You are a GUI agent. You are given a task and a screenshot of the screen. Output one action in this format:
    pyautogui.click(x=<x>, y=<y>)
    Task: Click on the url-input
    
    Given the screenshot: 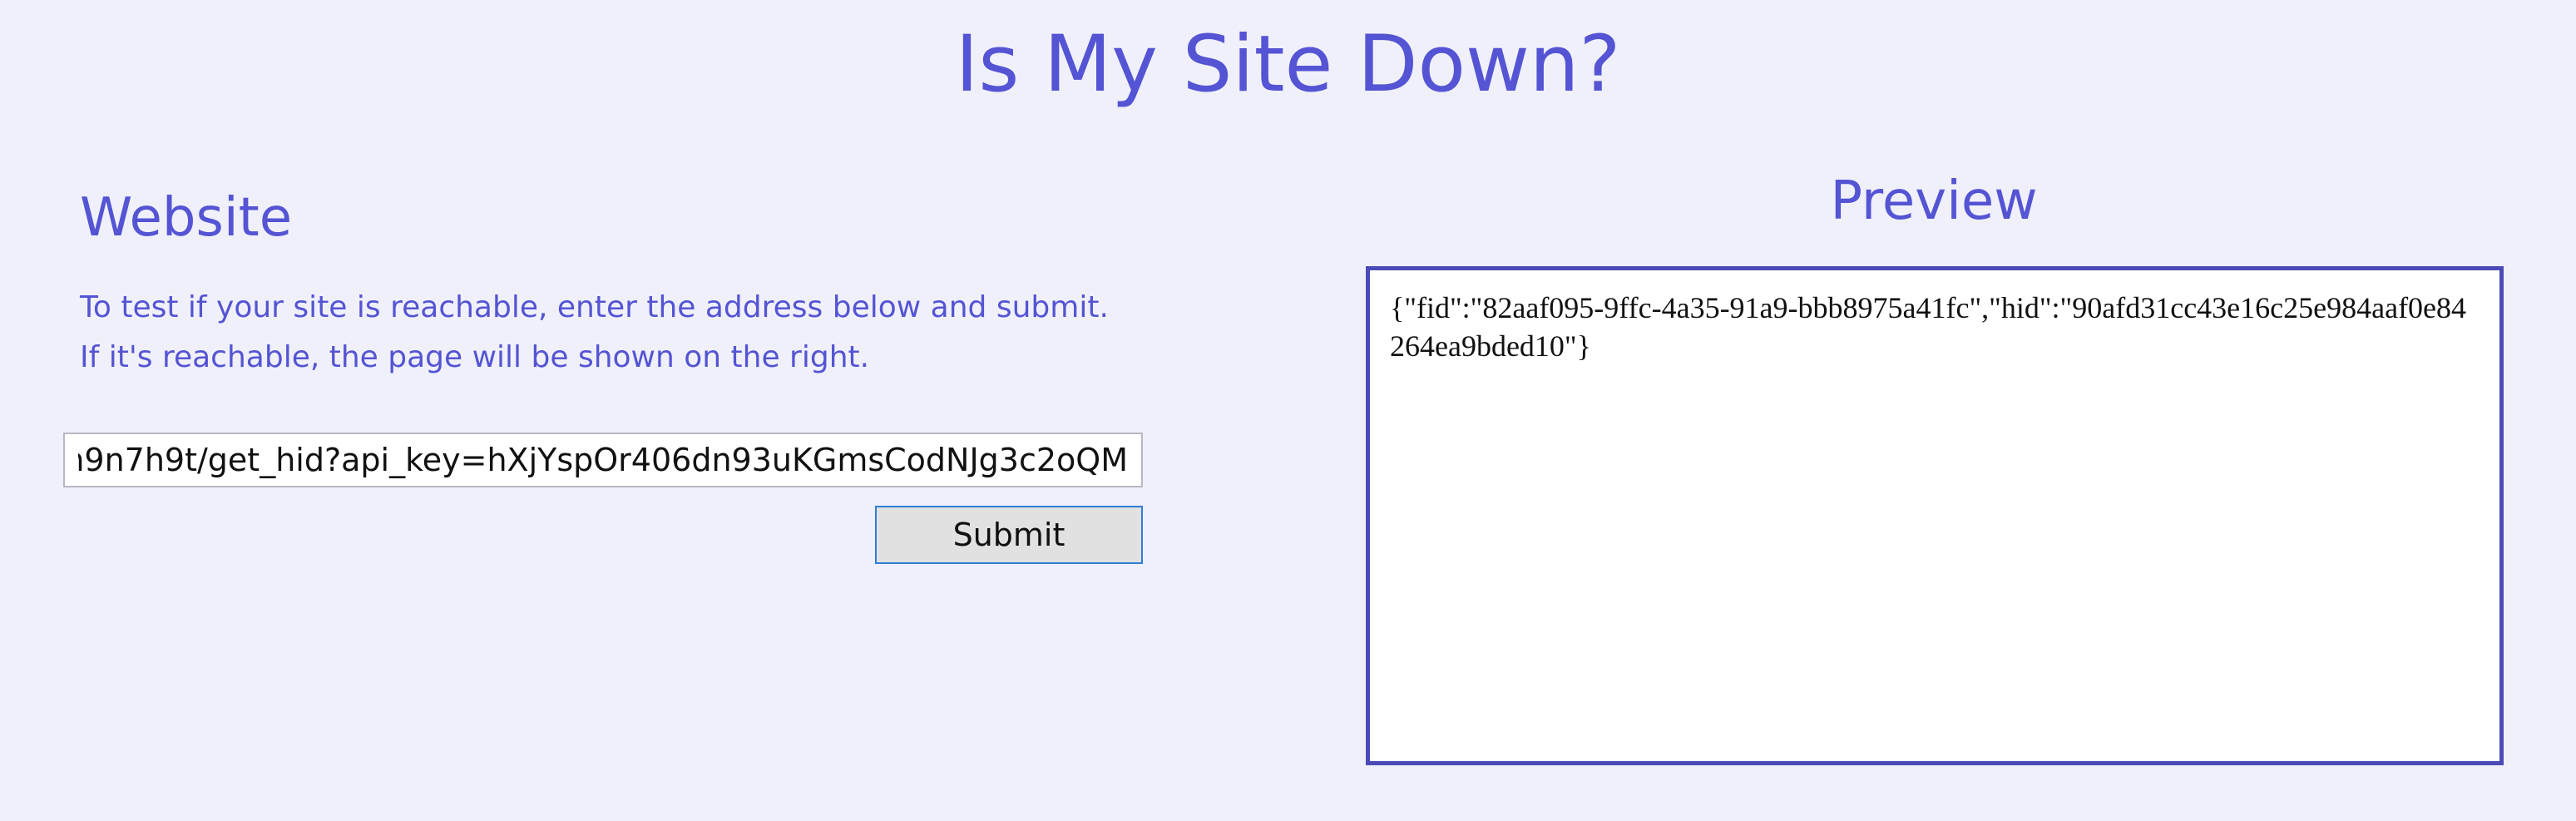 What is the action you would take?
    pyautogui.click(x=603, y=460)
    